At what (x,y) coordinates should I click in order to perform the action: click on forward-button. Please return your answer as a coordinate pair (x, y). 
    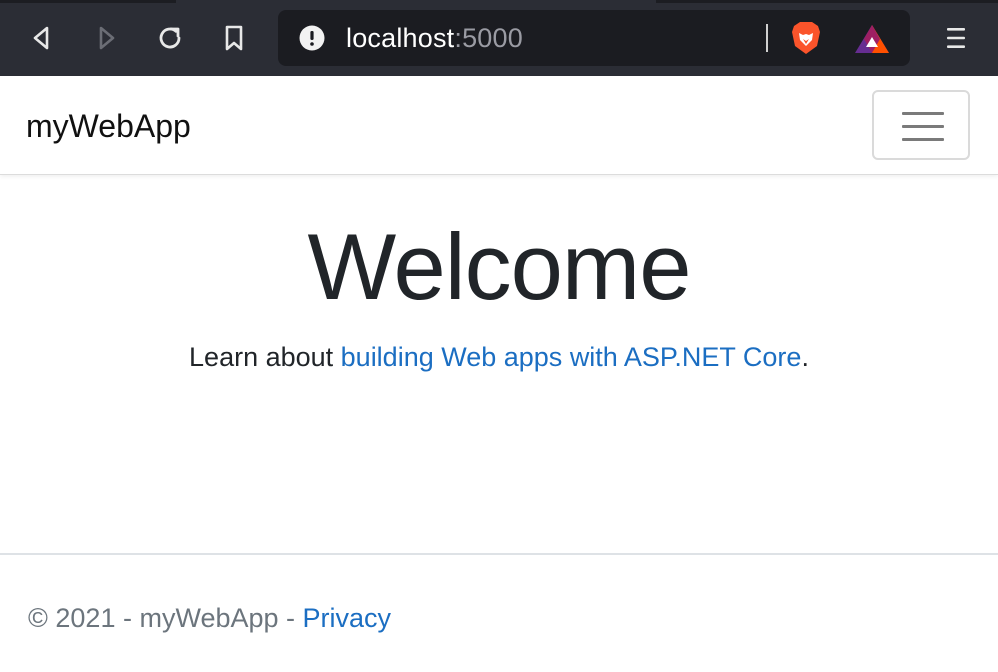
    Looking at the image, I should click on (106, 38).